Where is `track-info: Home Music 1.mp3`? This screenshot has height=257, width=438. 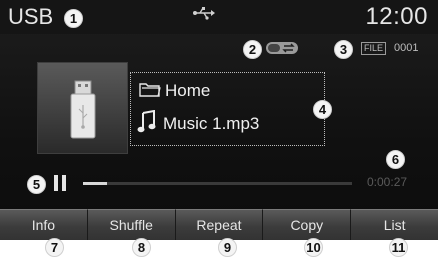
track-info: Home Music 1.mp3 is located at coordinates (227, 109).